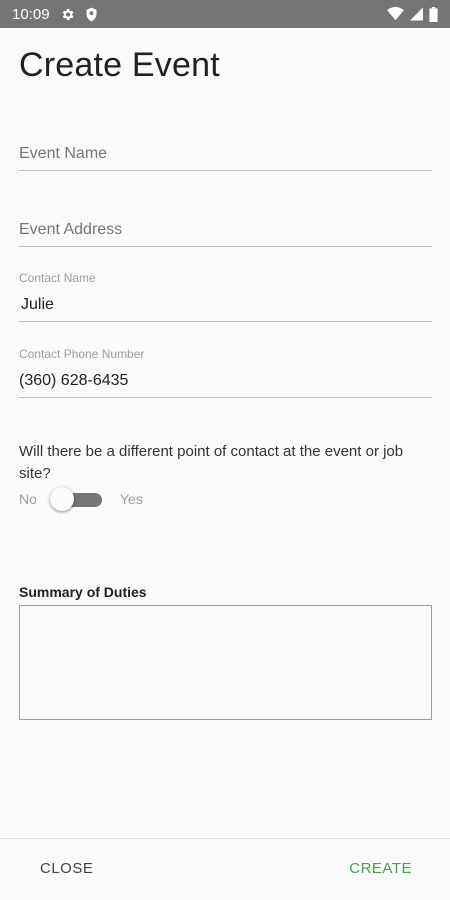 The height and width of the screenshot is (900, 450). What do you see at coordinates (119, 65) in the screenshot?
I see `page-title: Create Event` at bounding box center [119, 65].